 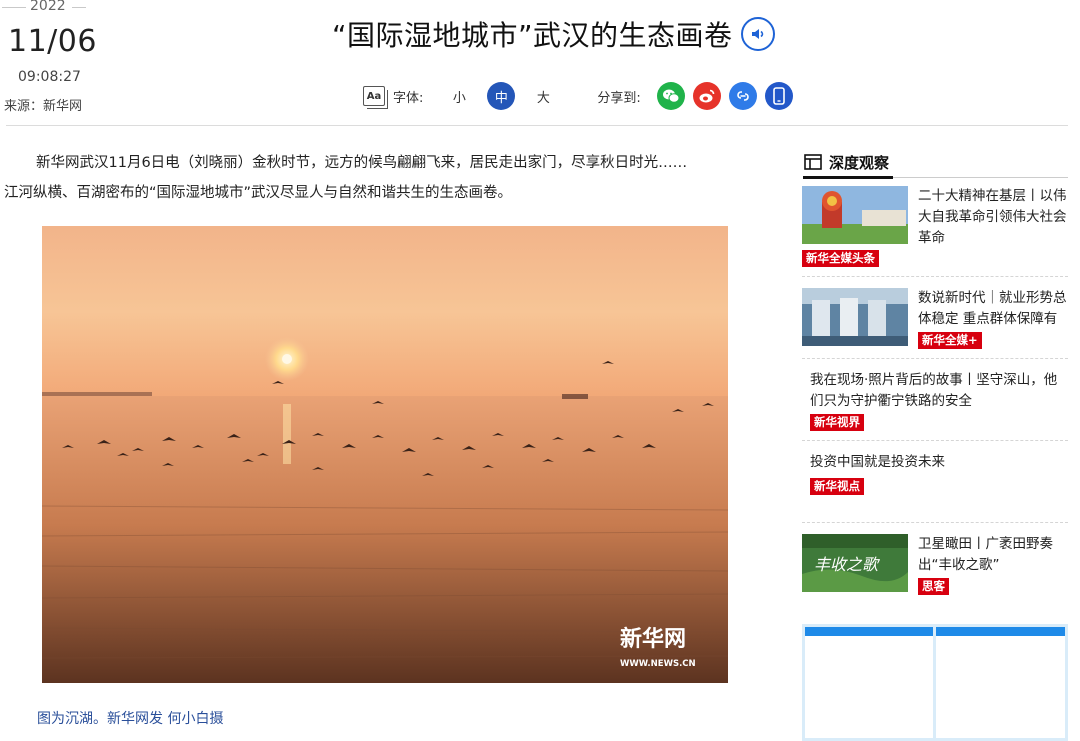 I want to click on weibo-icon, so click(x=707, y=96).